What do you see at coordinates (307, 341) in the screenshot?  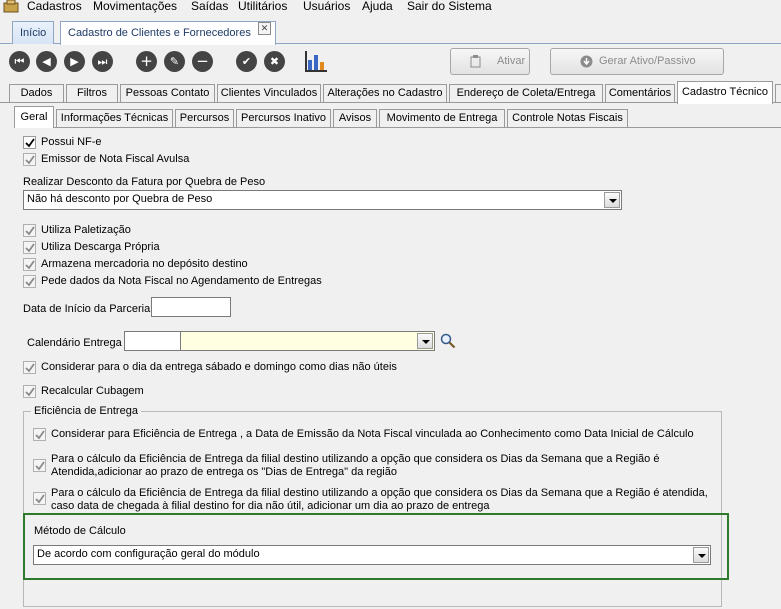 I see `calendario-select` at bounding box center [307, 341].